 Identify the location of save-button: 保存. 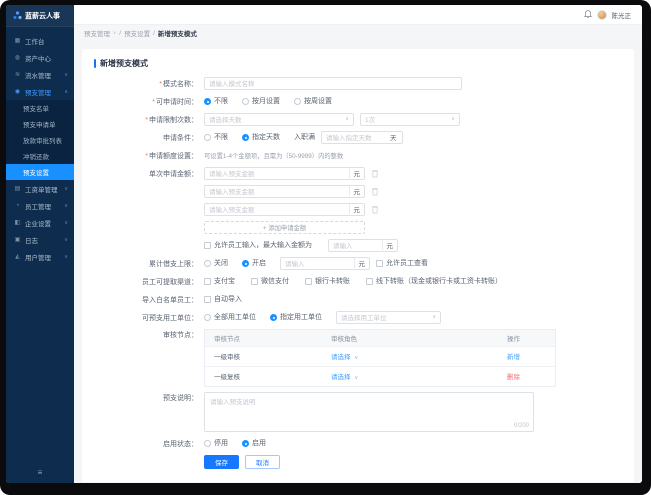
(221, 461).